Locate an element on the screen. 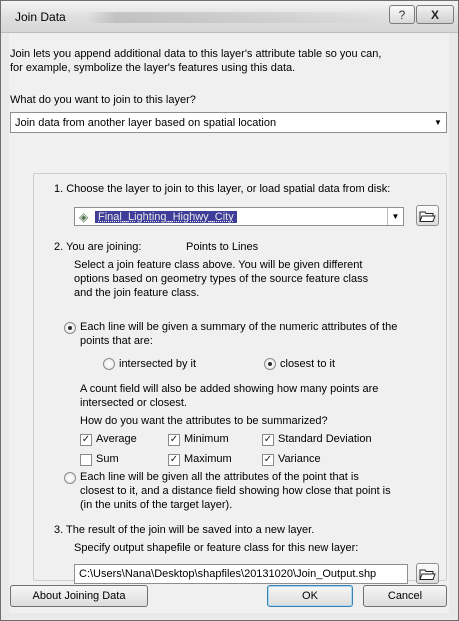 This screenshot has height=621, width=459. browse-output-button is located at coordinates (427, 573).